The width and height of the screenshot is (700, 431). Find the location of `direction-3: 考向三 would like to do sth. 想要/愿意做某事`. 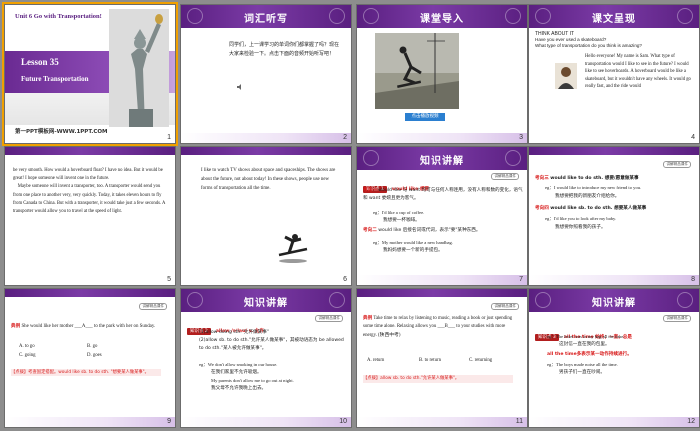

direction-3: 考向三 would like to do sth. 想要/愿意做某事 is located at coordinates (615, 179).